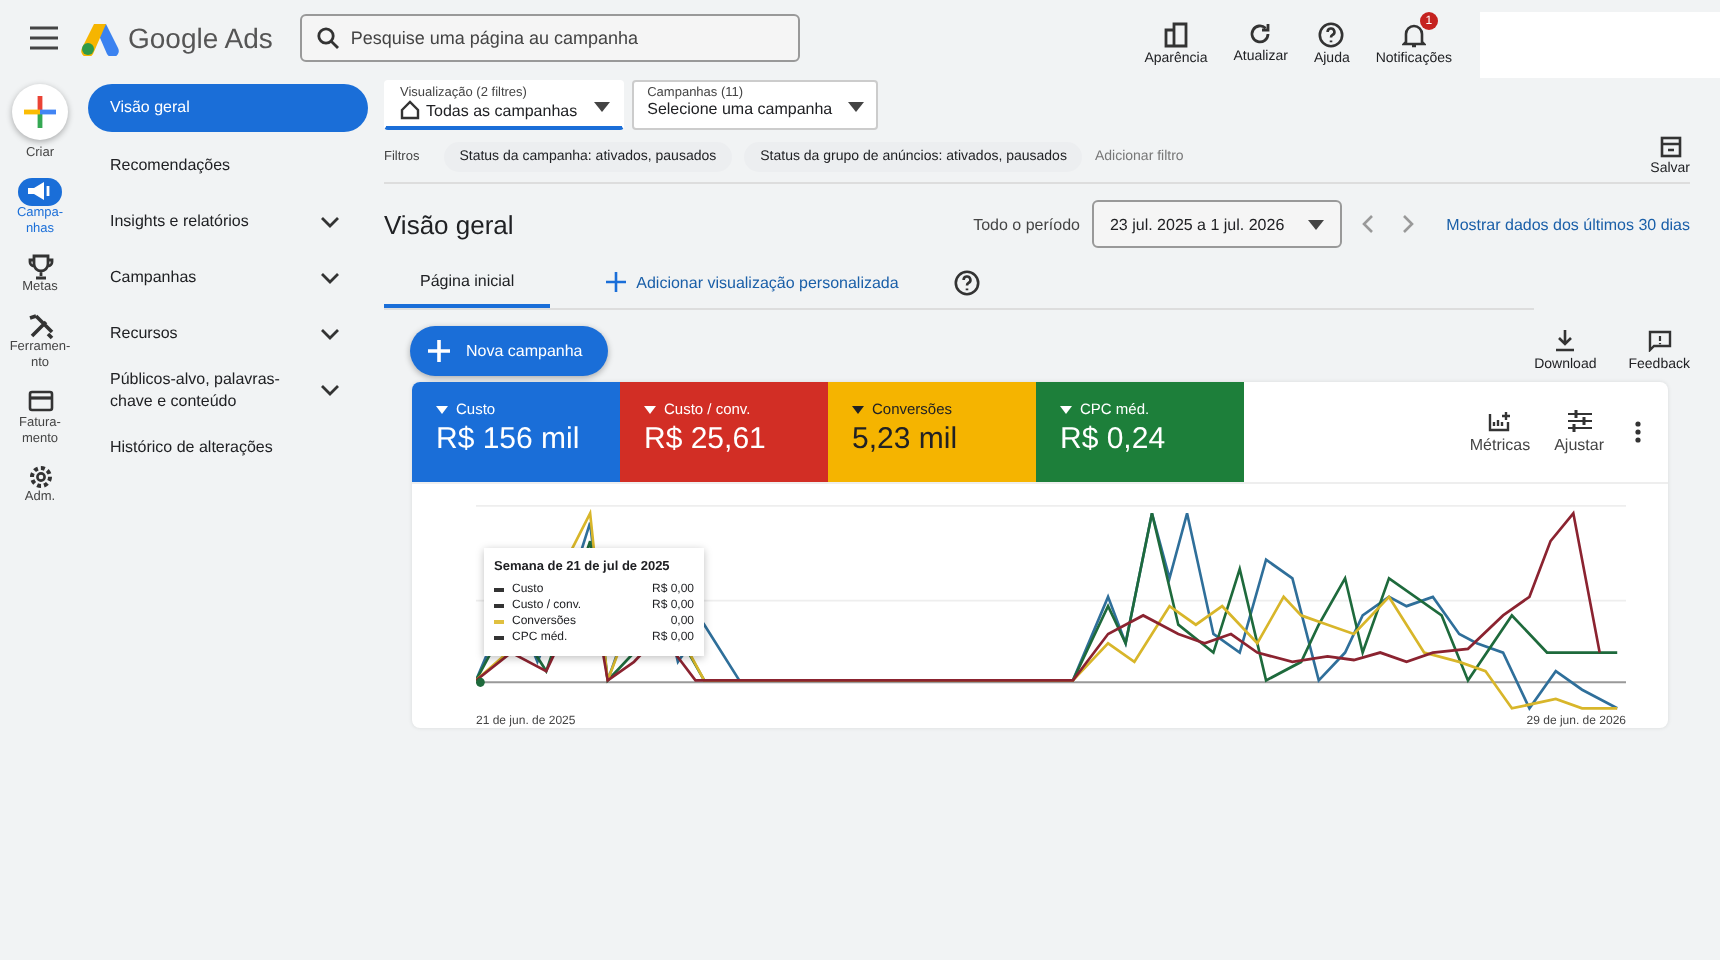  I want to click on feedback-icon, so click(1659, 340).